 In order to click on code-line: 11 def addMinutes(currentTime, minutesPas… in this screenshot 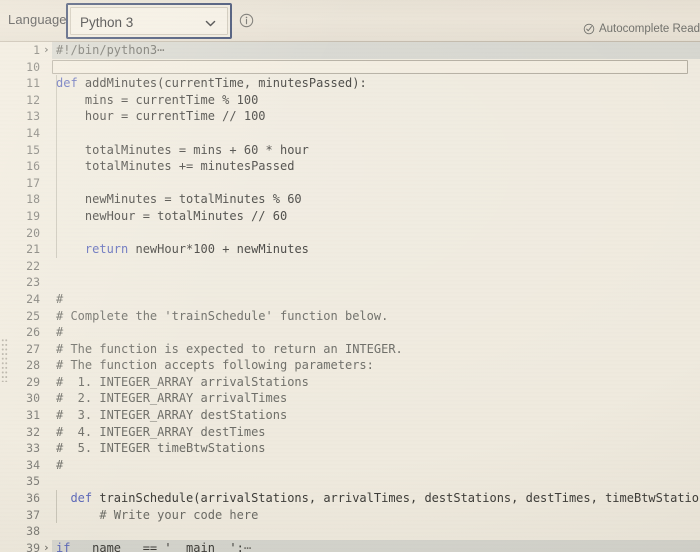, I will do `click(350, 83)`.